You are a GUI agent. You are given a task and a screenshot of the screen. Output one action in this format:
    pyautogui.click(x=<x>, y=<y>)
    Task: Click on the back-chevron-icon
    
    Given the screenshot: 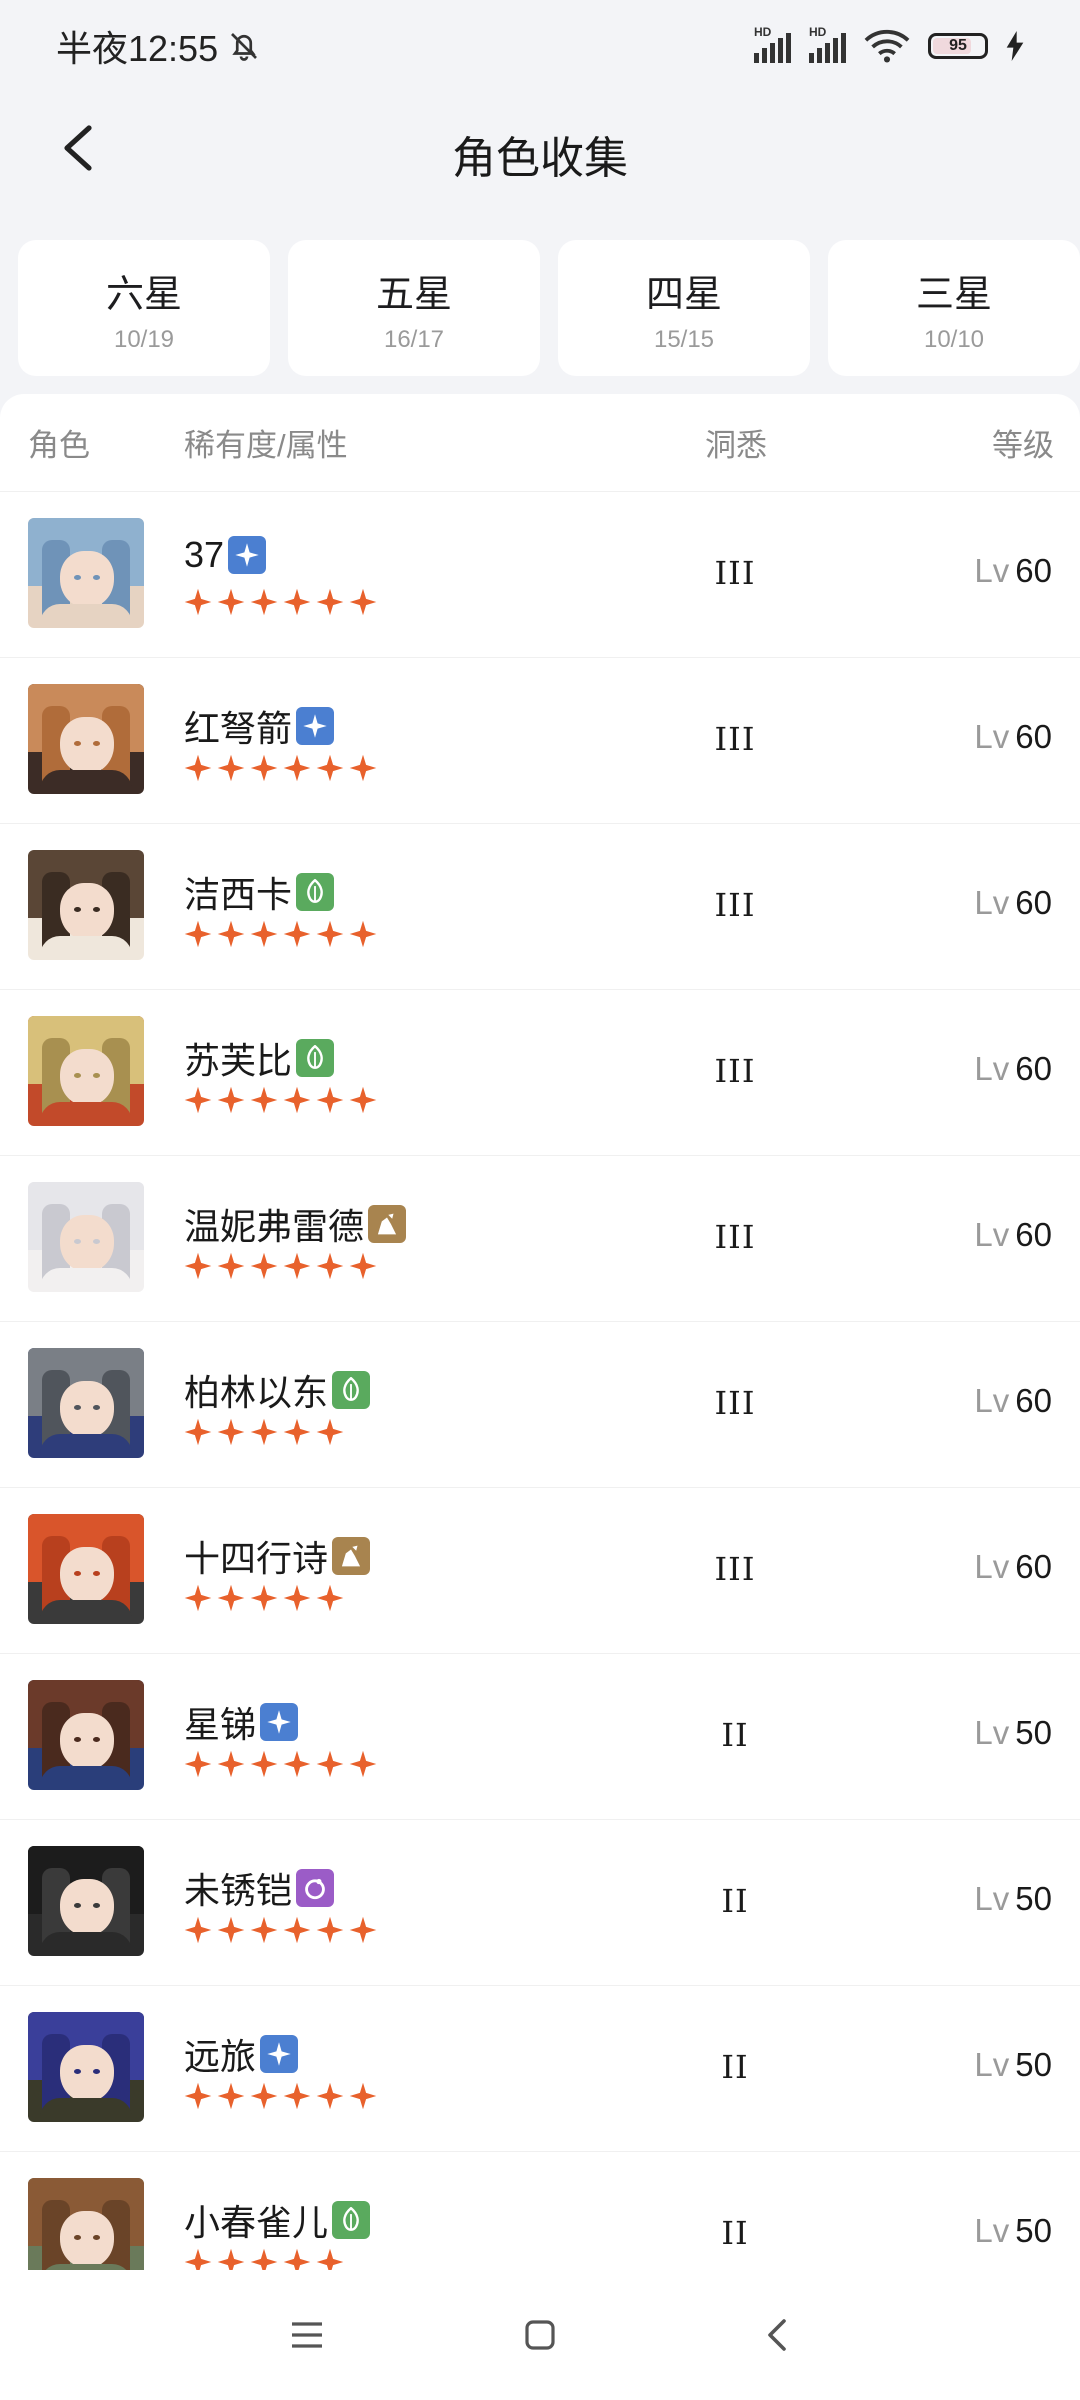 What is the action you would take?
    pyautogui.click(x=777, y=2335)
    